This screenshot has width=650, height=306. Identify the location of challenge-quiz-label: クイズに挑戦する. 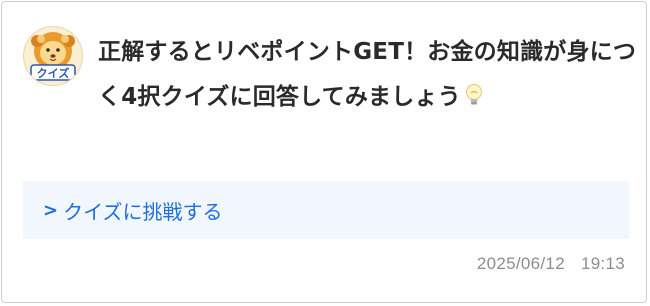
(143, 211).